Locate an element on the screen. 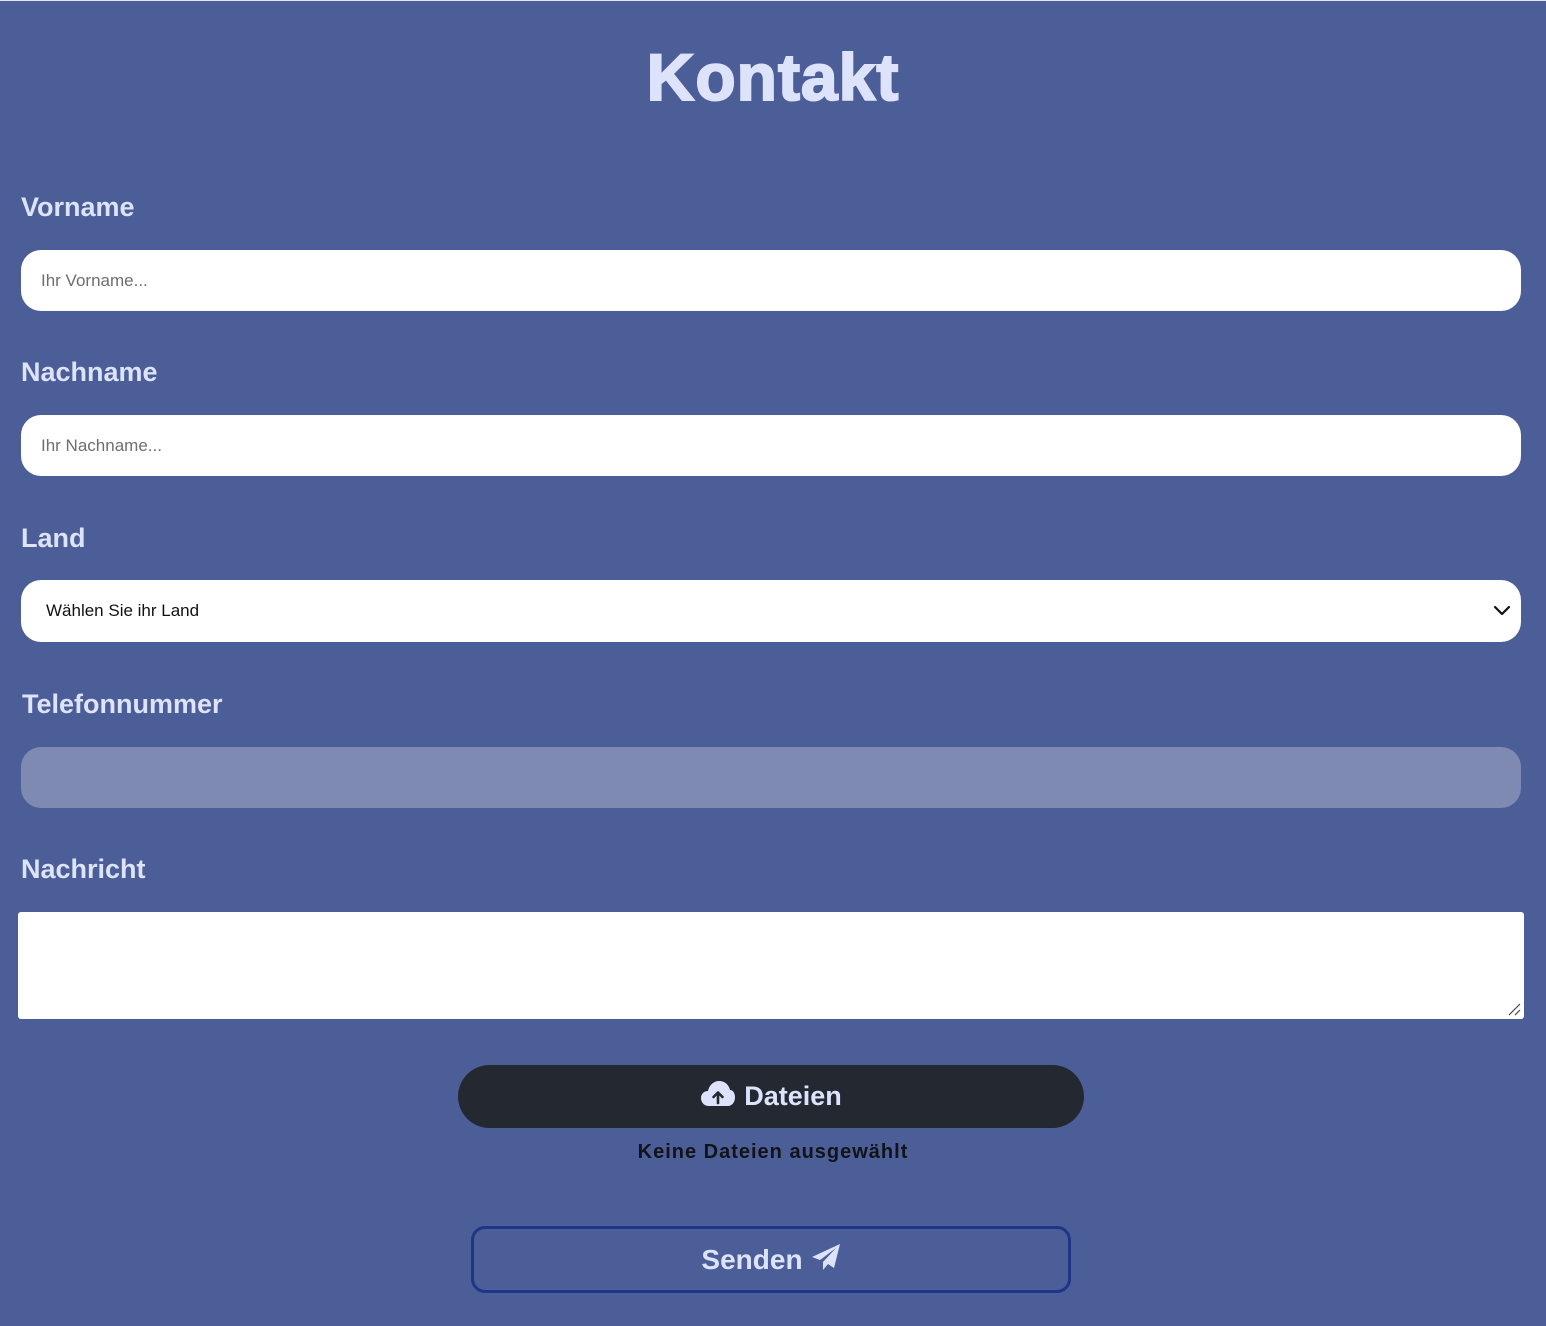 The width and height of the screenshot is (1546, 1326). paper-plane-icon is located at coordinates (826, 1259).